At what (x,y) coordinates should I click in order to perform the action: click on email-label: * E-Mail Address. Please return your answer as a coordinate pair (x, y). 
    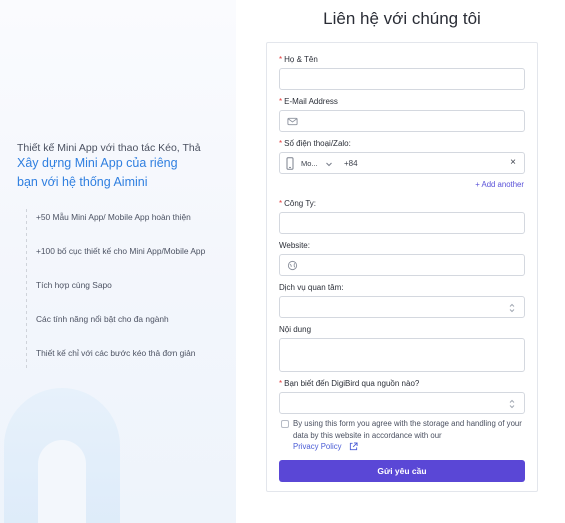
    Looking at the image, I should click on (308, 101).